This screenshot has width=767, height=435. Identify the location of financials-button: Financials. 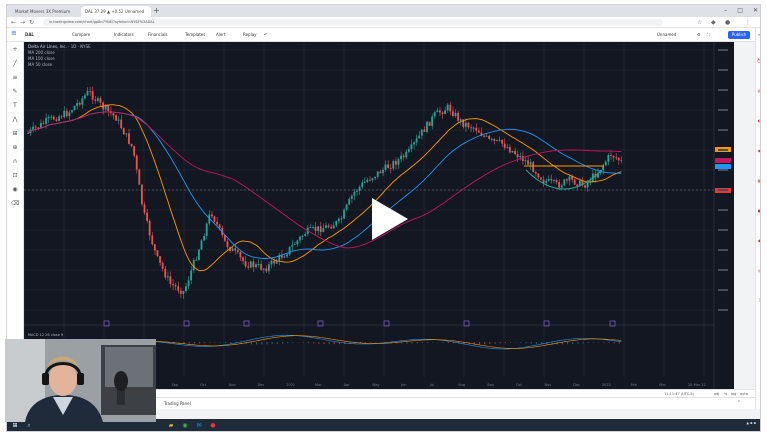
(158, 35).